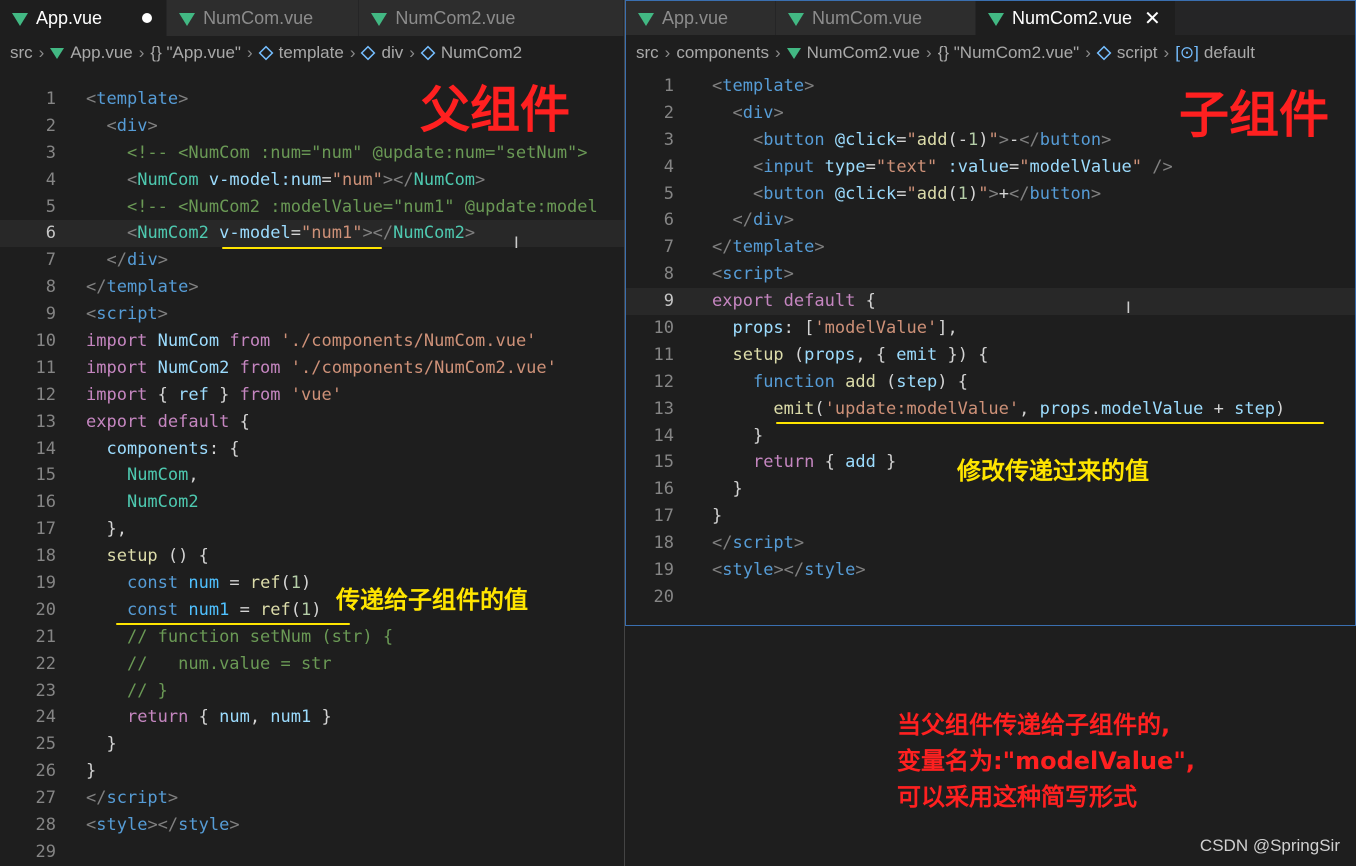 The image size is (1356, 866). I want to click on code-line: 4 <NumCom v-model:num="num"></NumCom>, so click(312, 180).